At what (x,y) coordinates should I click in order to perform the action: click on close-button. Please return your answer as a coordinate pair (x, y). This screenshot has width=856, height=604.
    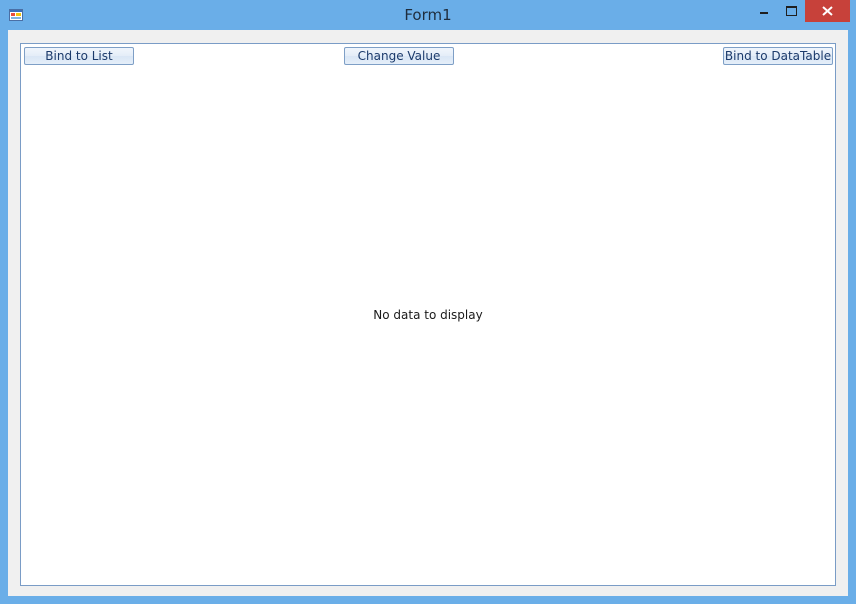
    Looking at the image, I should click on (827, 11).